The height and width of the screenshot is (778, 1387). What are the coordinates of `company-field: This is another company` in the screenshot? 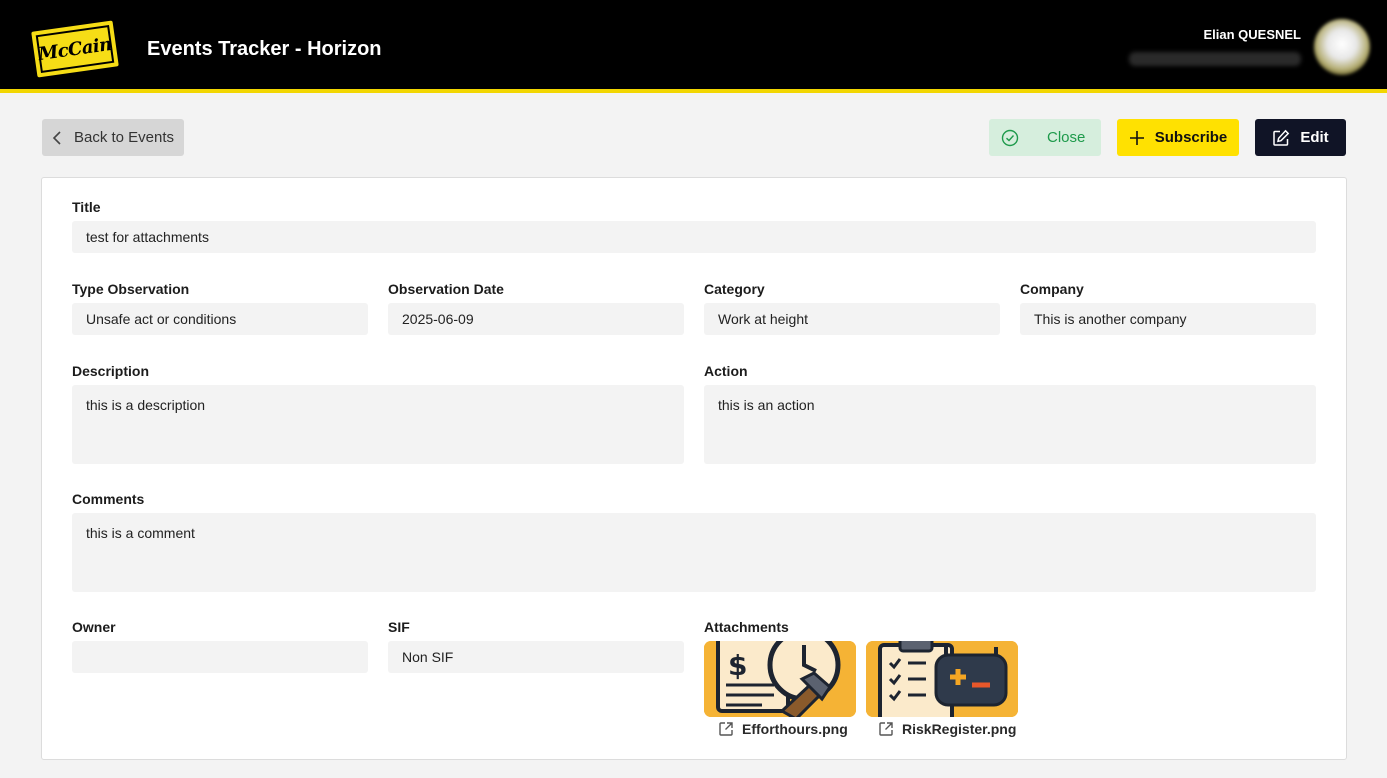 It's located at (1168, 319).